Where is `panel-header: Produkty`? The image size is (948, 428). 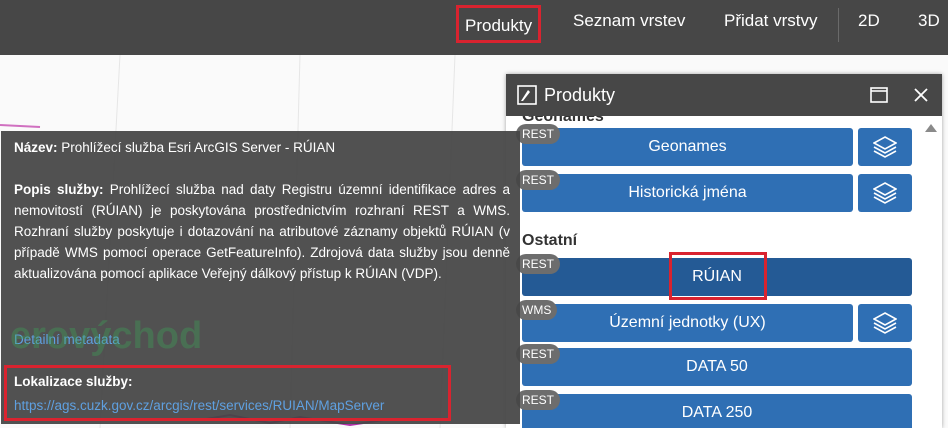 panel-header: Produkty is located at coordinates (724, 95).